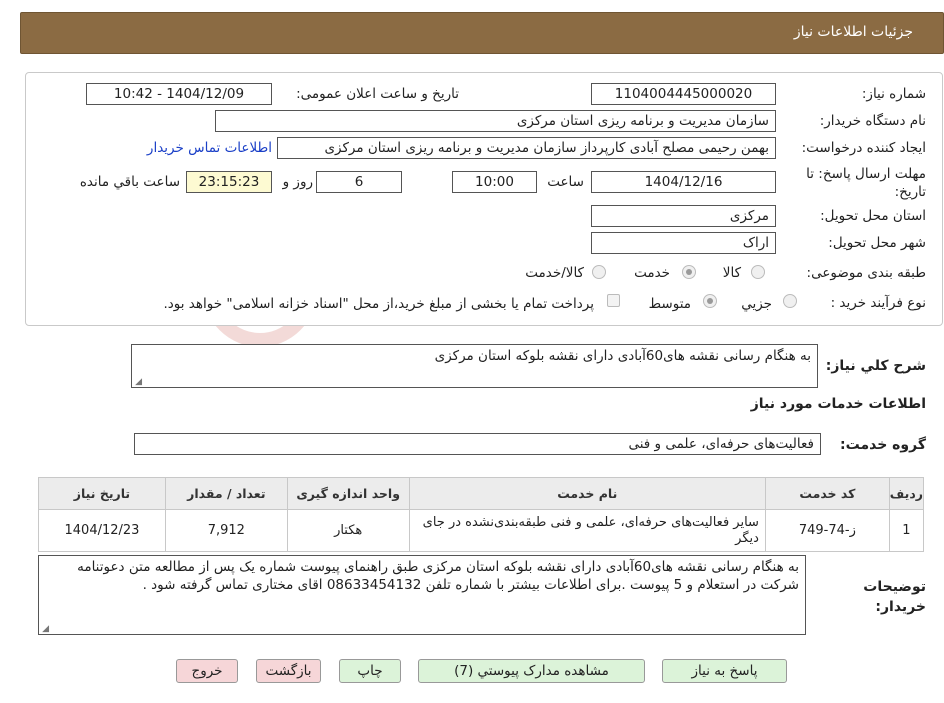 Image resolution: width=944 pixels, height=703 pixels. Describe the element at coordinates (756, 304) in the screenshot. I see `process-option-minor: جزیي` at that location.